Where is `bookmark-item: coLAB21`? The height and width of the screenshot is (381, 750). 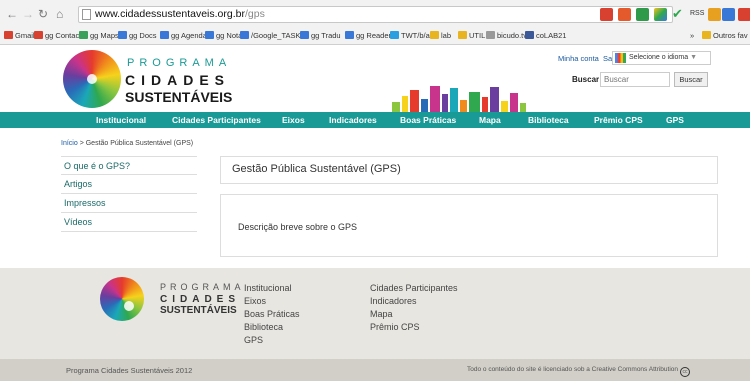 bookmark-item: coLAB21 is located at coordinates (545, 36).